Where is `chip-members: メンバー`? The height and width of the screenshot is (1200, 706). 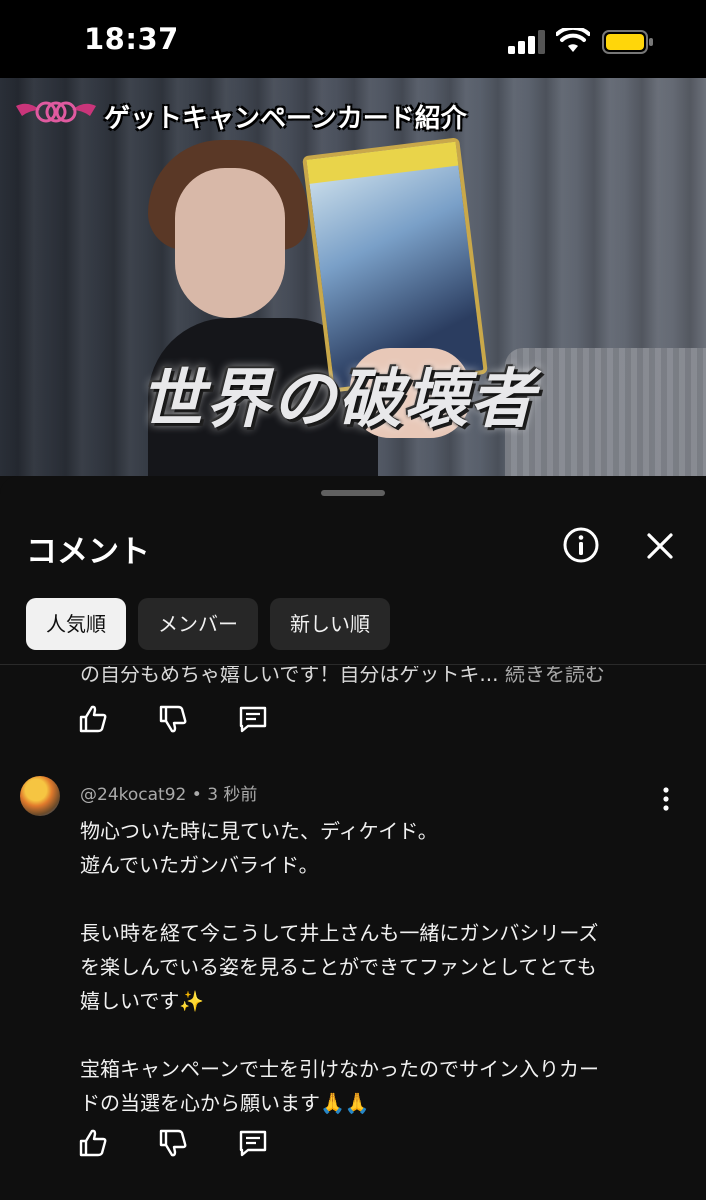 chip-members: メンバー is located at coordinates (198, 624).